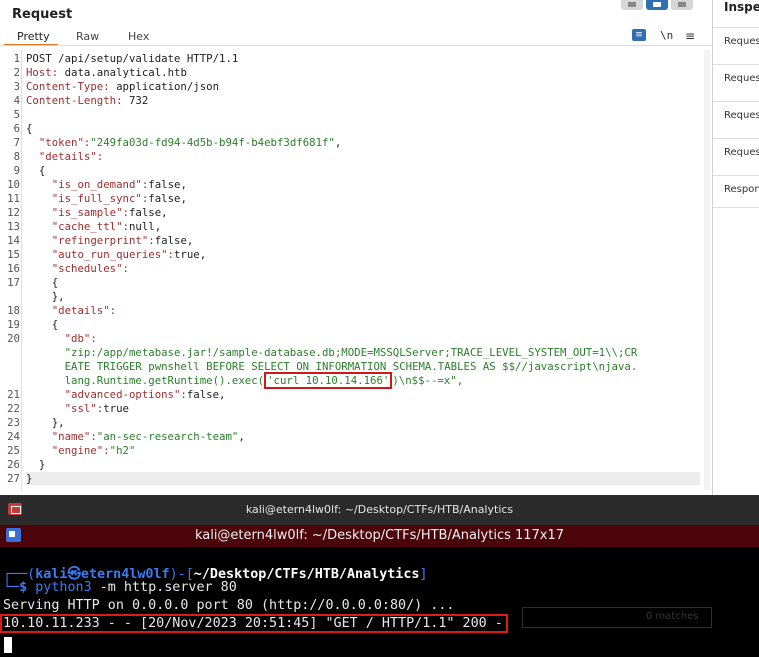 The height and width of the screenshot is (657, 759). What do you see at coordinates (74, 100) in the screenshot?
I see `header-name: Content-Length:` at bounding box center [74, 100].